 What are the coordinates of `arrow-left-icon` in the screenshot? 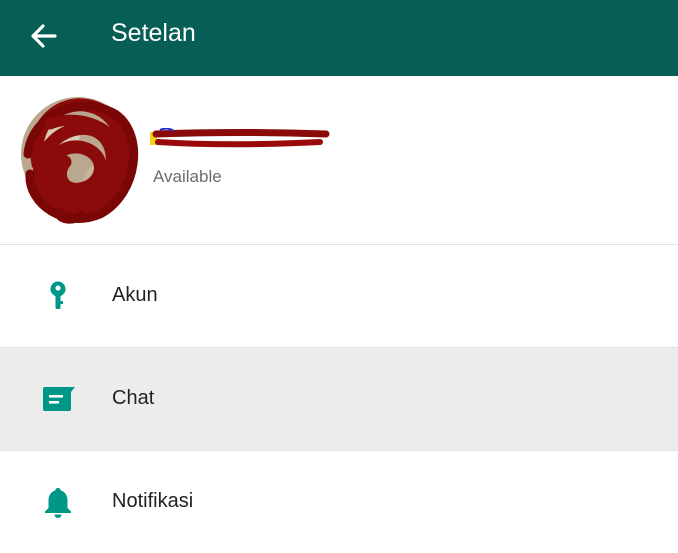 It's located at (44, 36).